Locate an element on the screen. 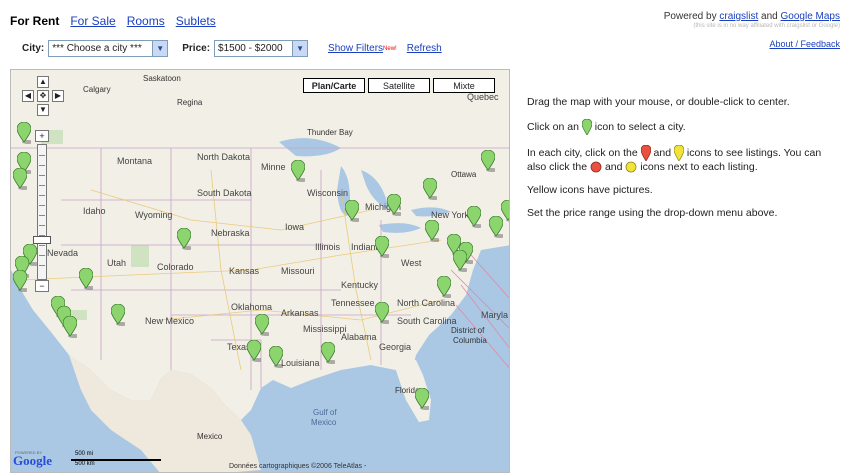  map-type-switcher: Plan/Carte Satellite Mixte is located at coordinates (399, 85).